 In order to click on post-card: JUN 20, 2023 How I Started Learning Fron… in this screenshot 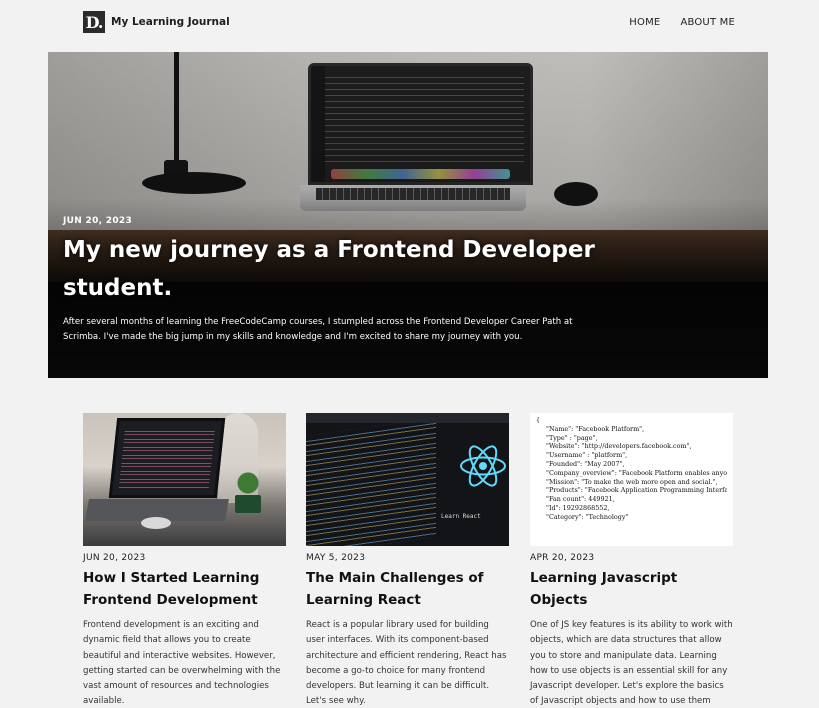, I will do `click(184, 560)`.